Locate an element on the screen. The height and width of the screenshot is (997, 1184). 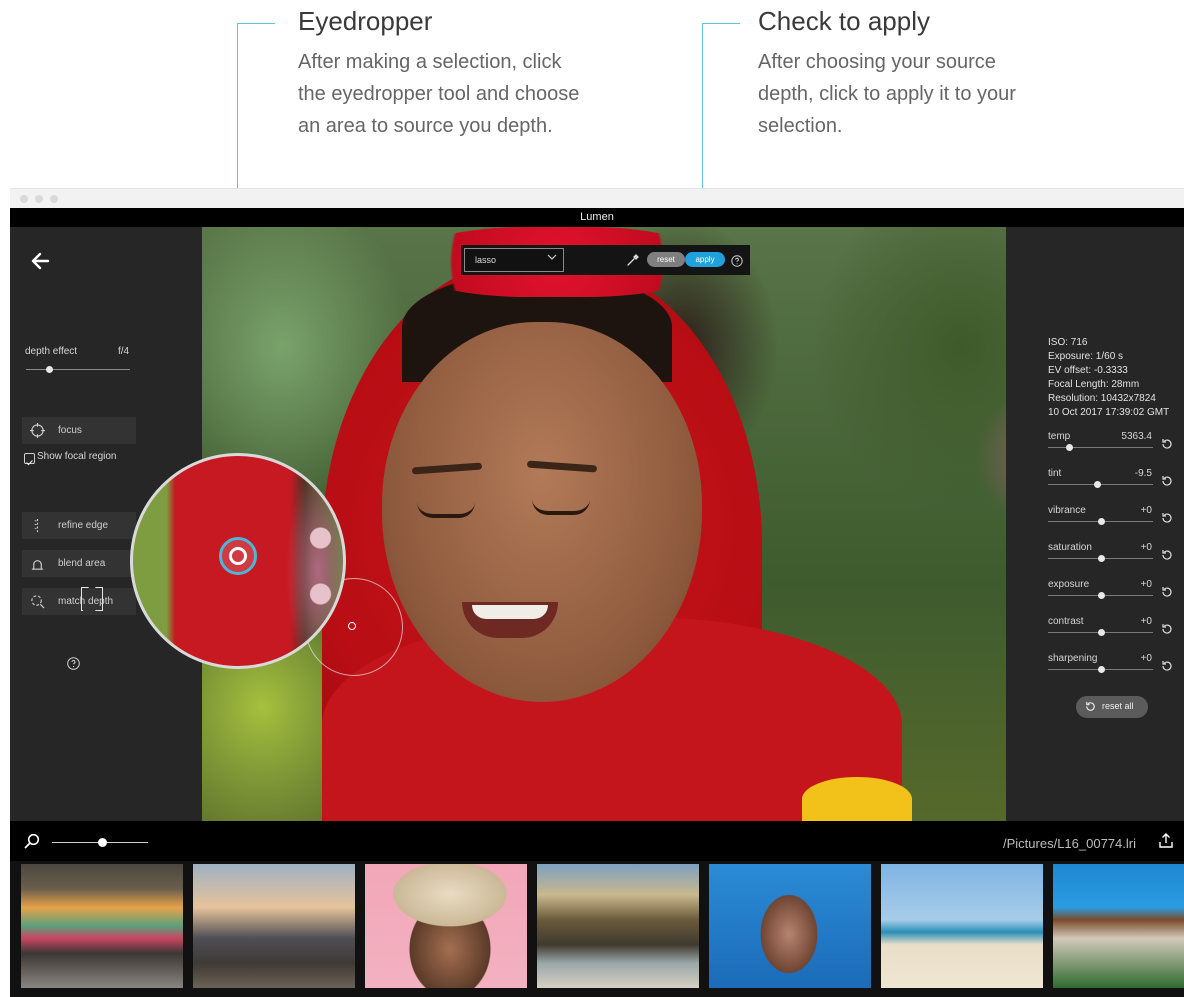
match-depth-icon is located at coordinates (38, 602).